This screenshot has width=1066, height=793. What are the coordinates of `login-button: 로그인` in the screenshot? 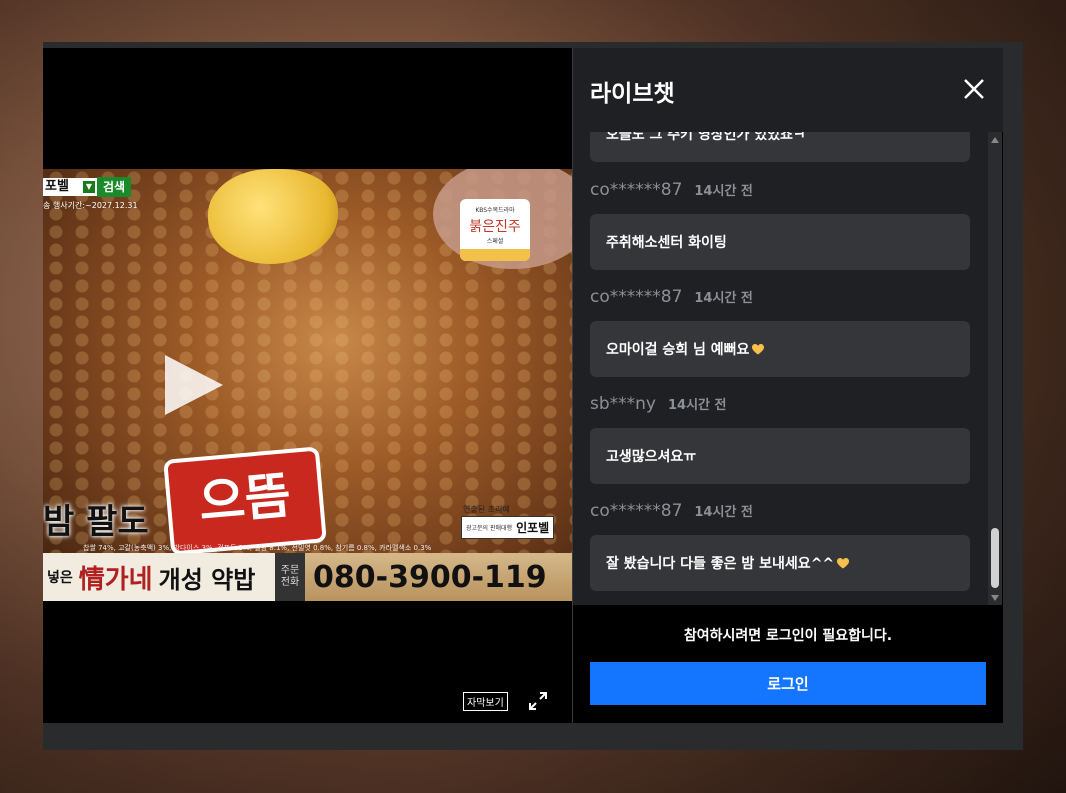 It's located at (788, 683).